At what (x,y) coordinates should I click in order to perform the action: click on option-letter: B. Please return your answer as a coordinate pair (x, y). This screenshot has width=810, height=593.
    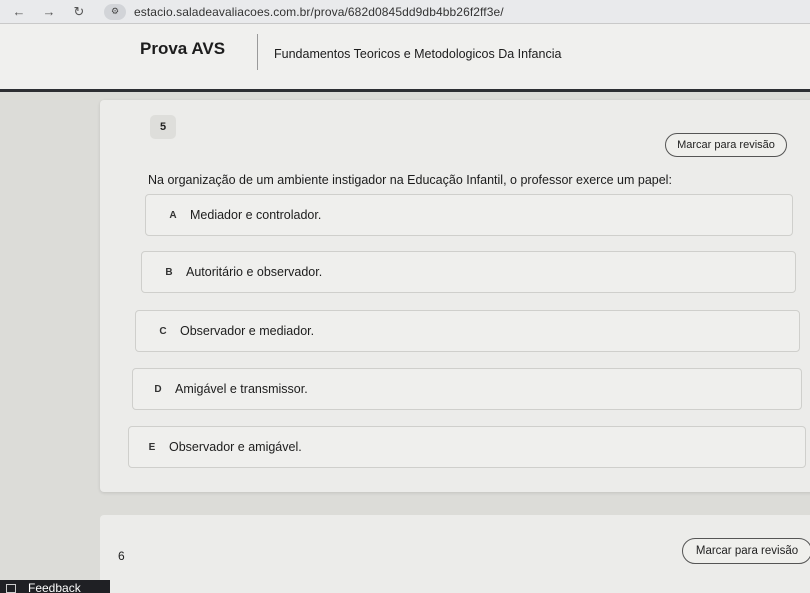
    Looking at the image, I should click on (169, 272).